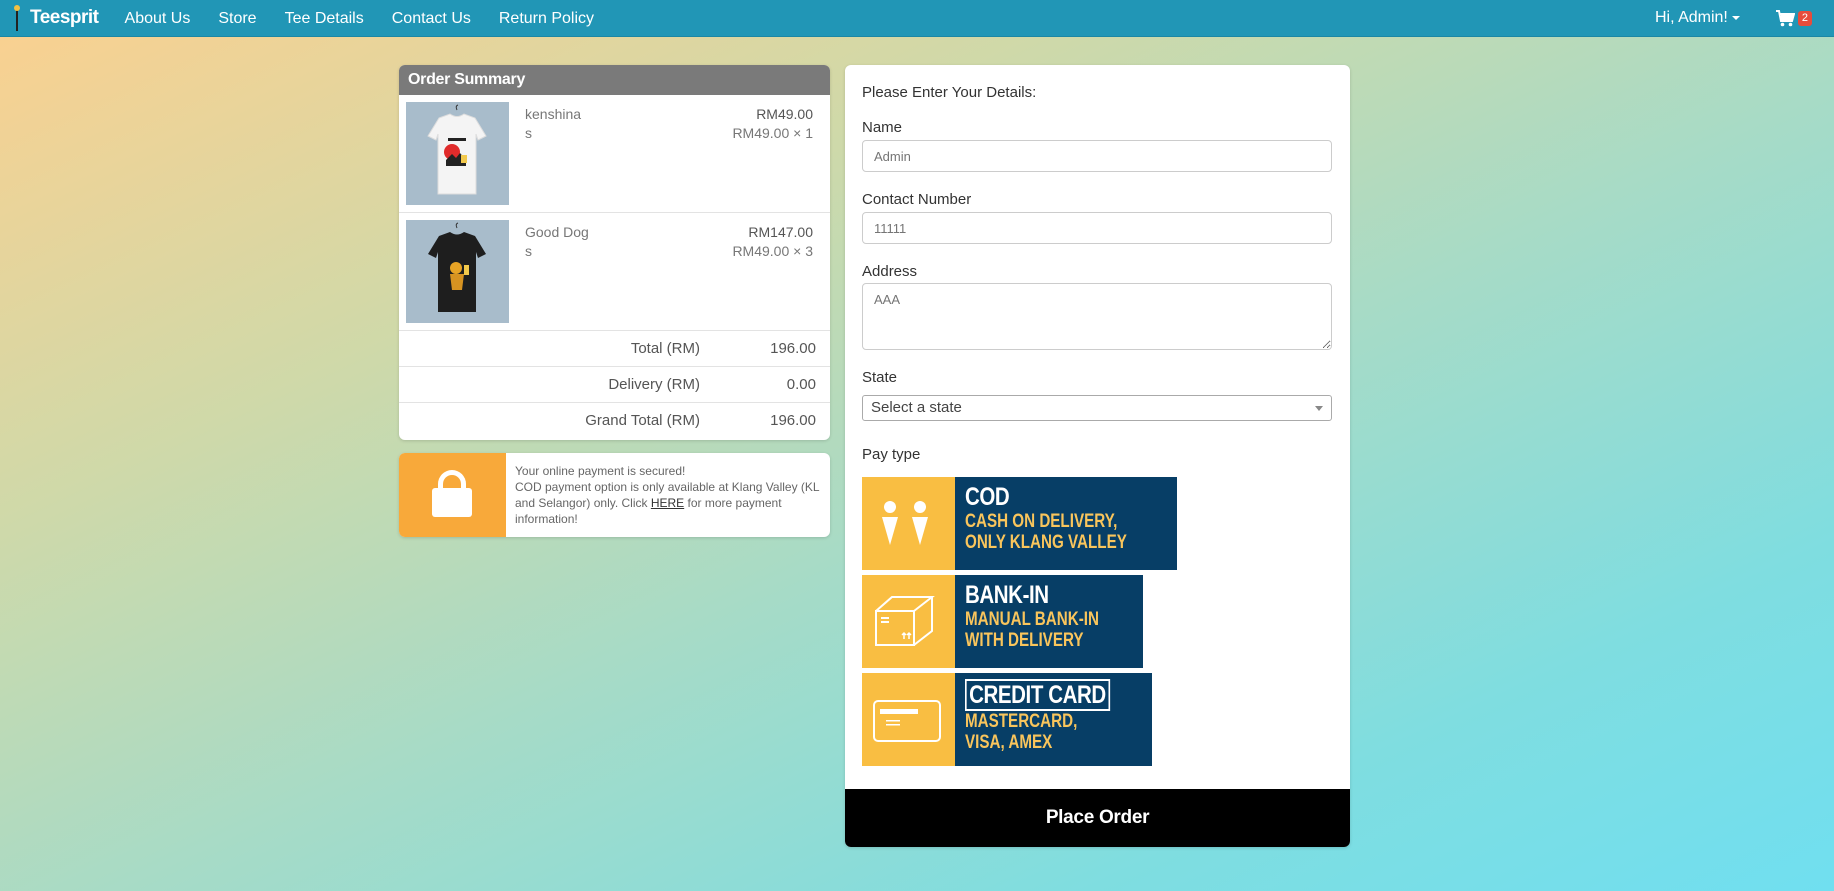 This screenshot has width=1834, height=891. What do you see at coordinates (784, 114) in the screenshot?
I see `item-line-total: RM49.00` at bounding box center [784, 114].